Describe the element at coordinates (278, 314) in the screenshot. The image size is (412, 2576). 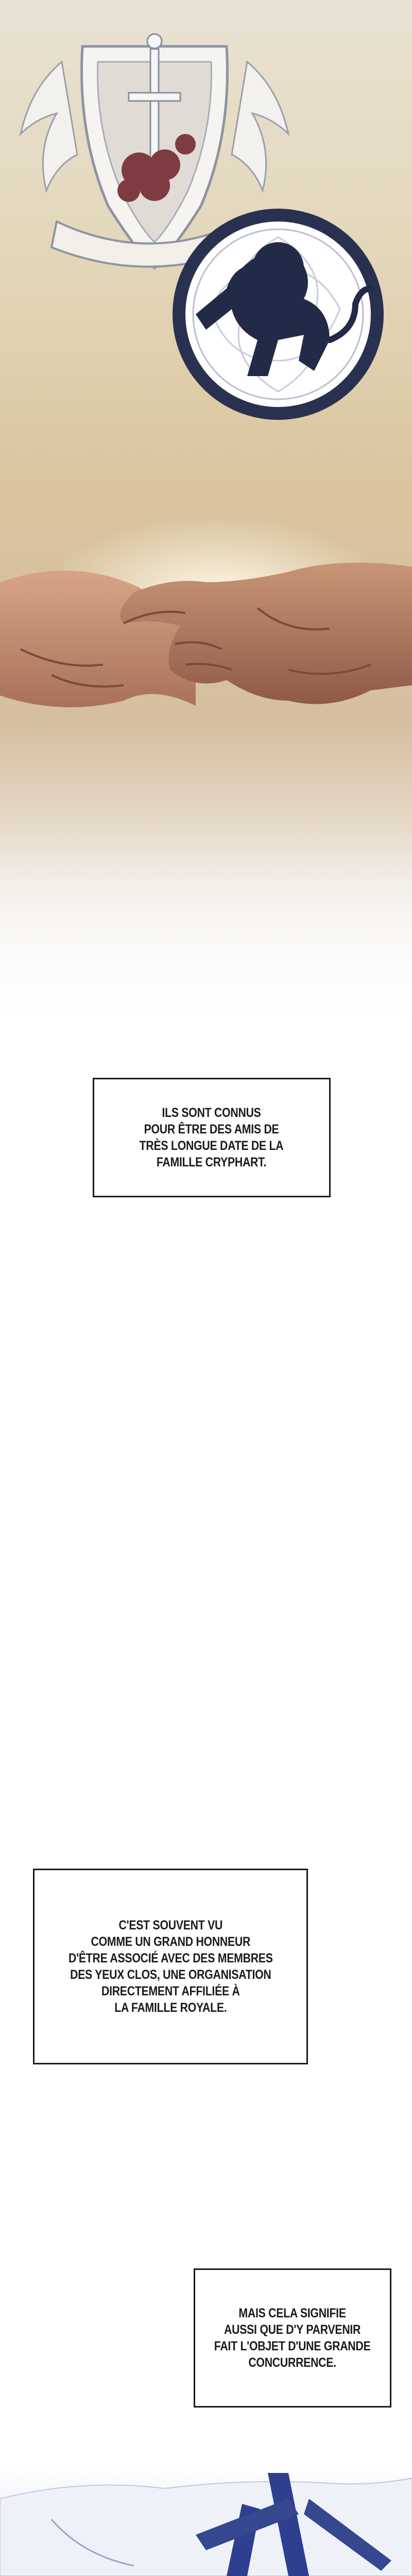
I see `lion-emblem-icon` at that location.